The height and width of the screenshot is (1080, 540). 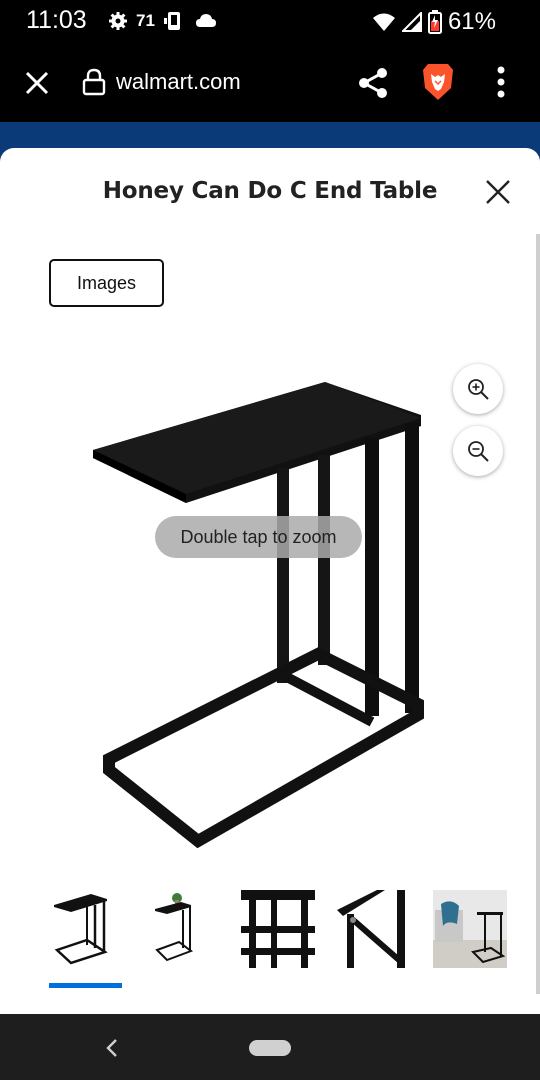 I want to click on status-bar: 11:03 71 61%, so click(x=270, y=22).